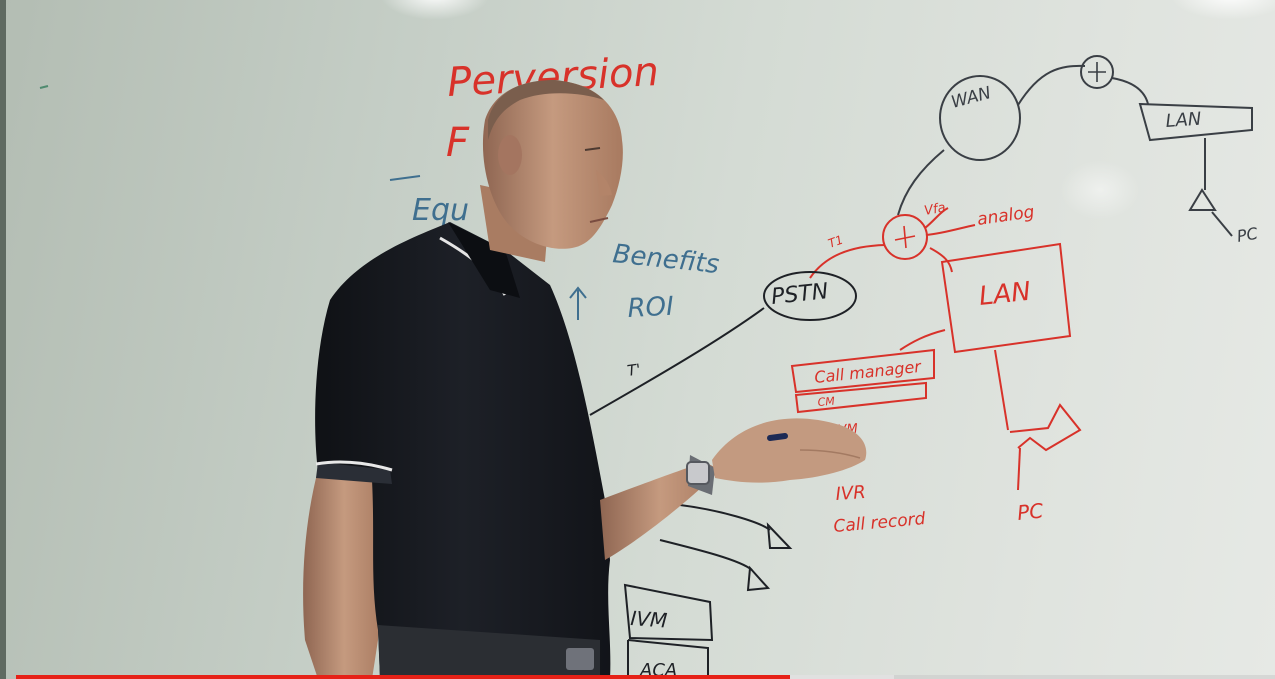 This screenshot has width=1275, height=679. Describe the element at coordinates (551, 171) in the screenshot. I see `presenter-head` at that location.